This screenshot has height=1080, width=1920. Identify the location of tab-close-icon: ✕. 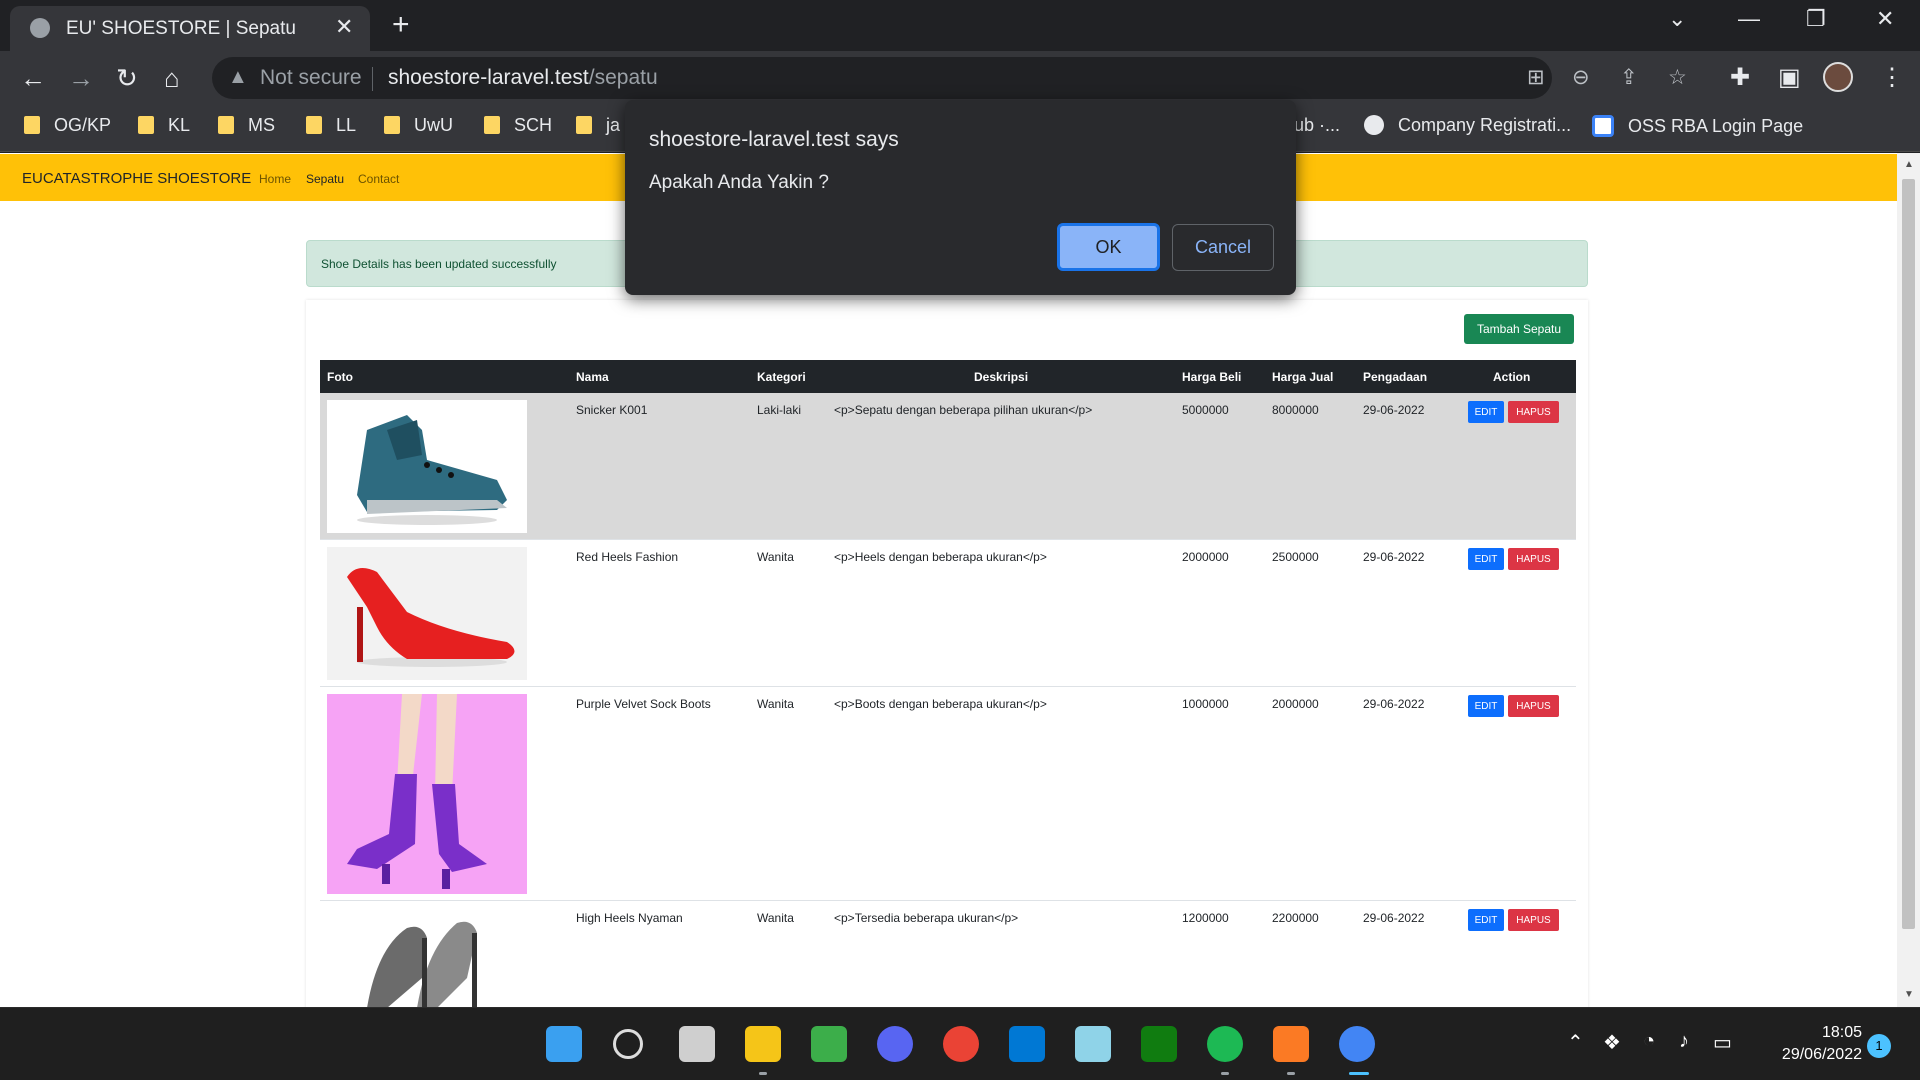
(344, 27).